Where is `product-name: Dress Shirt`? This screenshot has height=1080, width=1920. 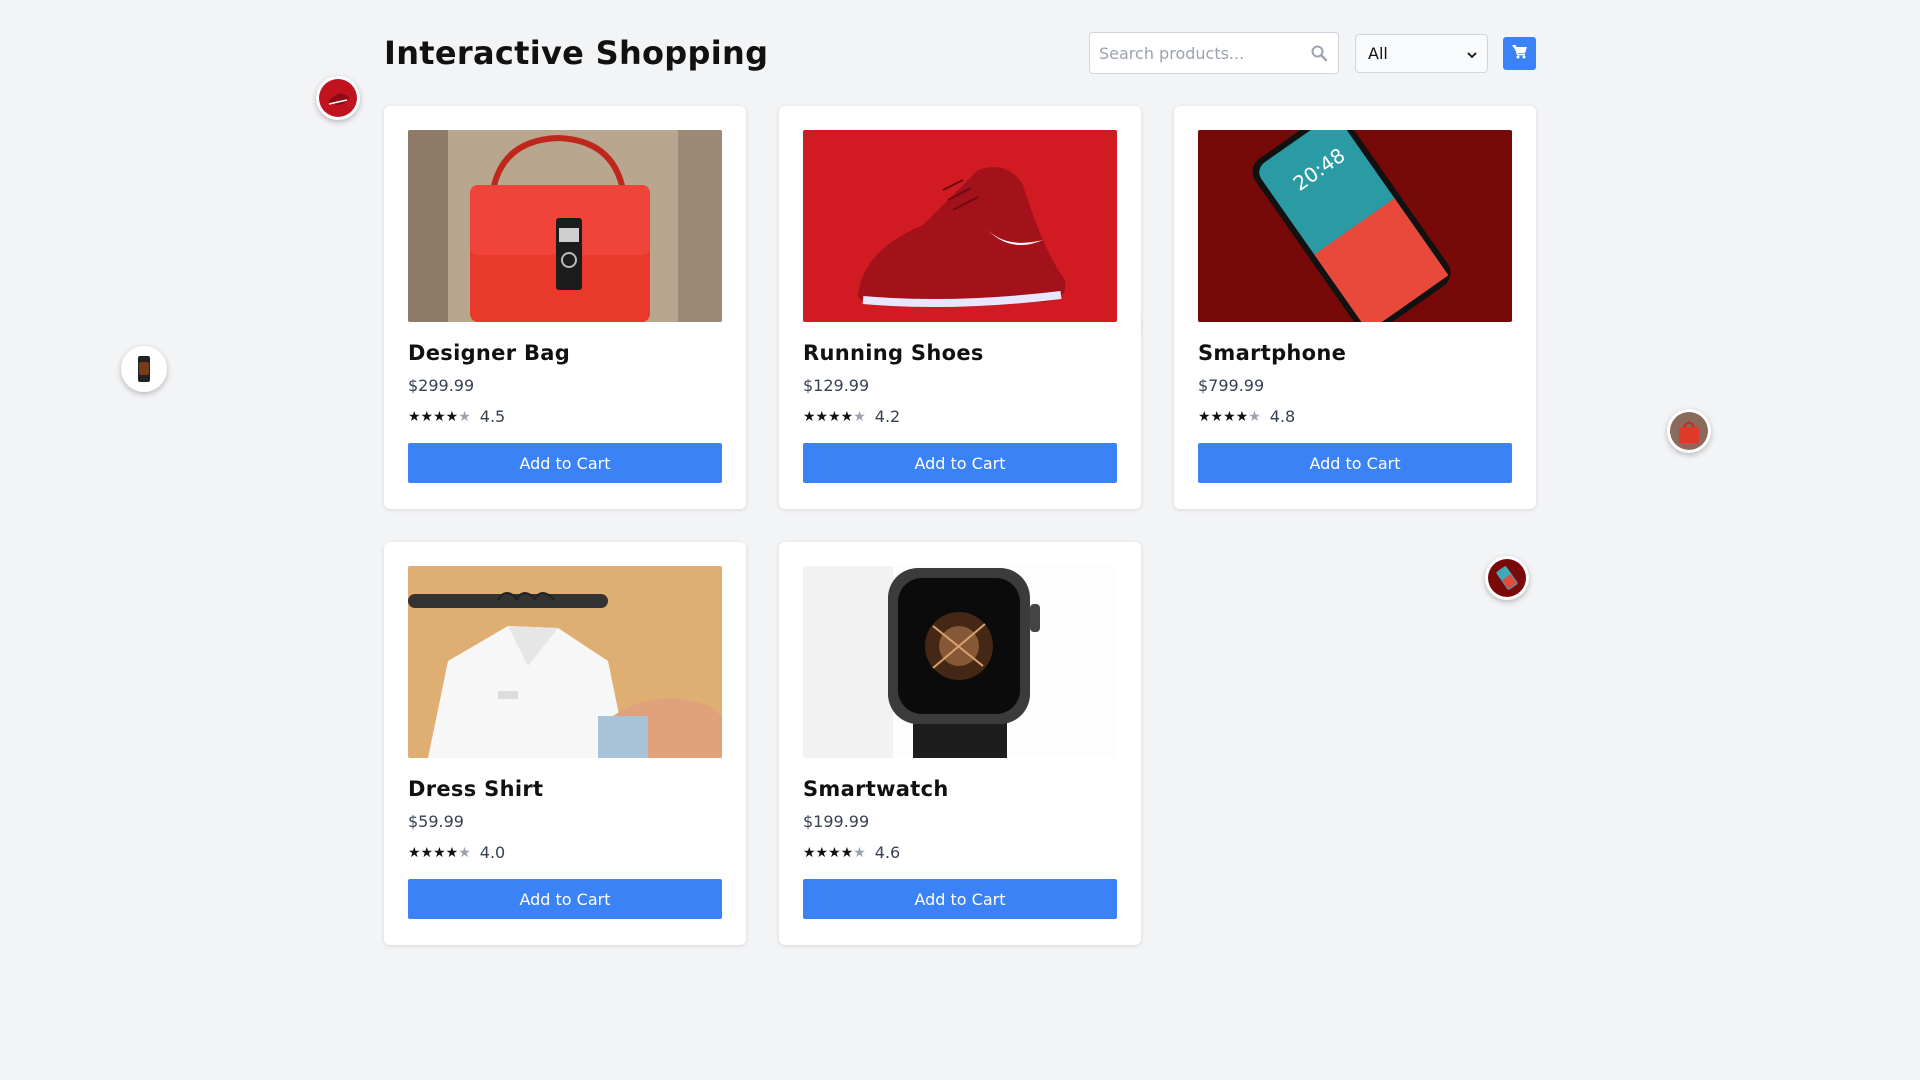
product-name: Dress Shirt is located at coordinates (476, 789).